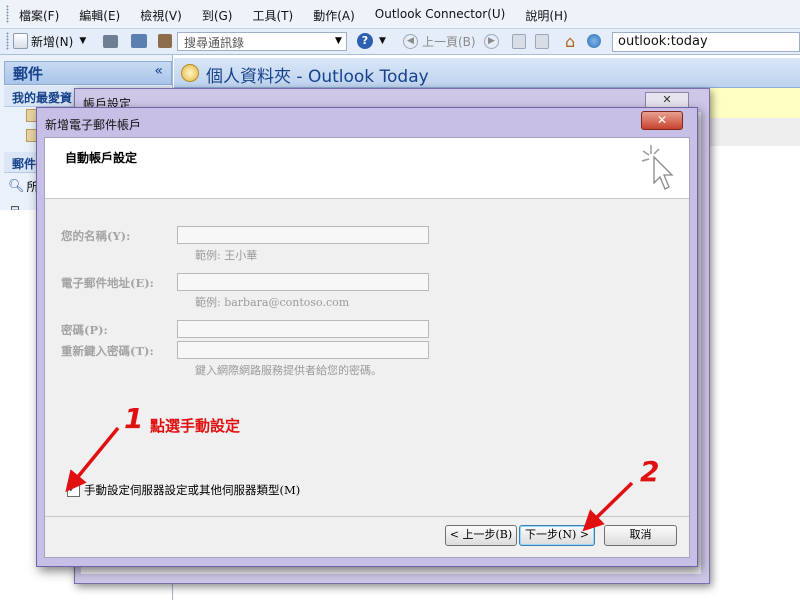 This screenshot has width=800, height=600. I want to click on step-2-arrow, so click(608, 506).